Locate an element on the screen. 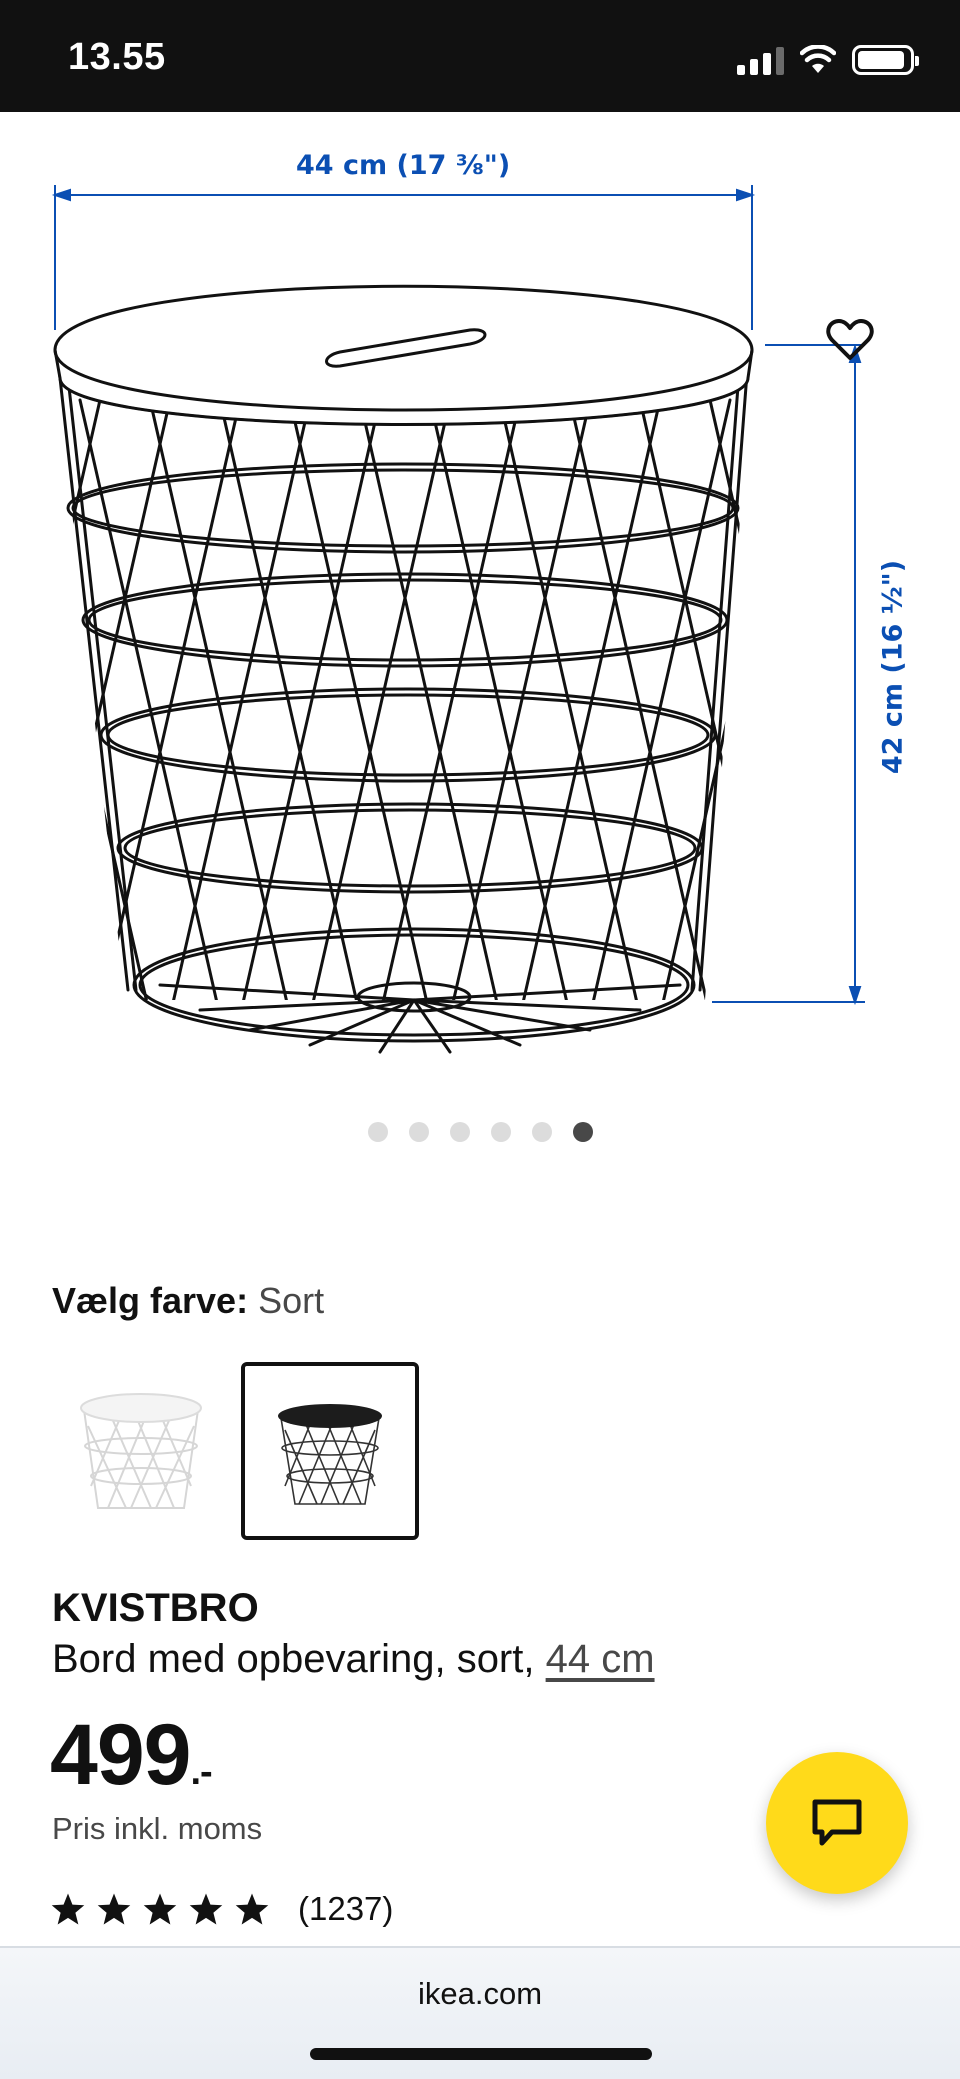 The width and height of the screenshot is (960, 2079). browser-bottom-bar: ikea.com is located at coordinates (480, 2012).